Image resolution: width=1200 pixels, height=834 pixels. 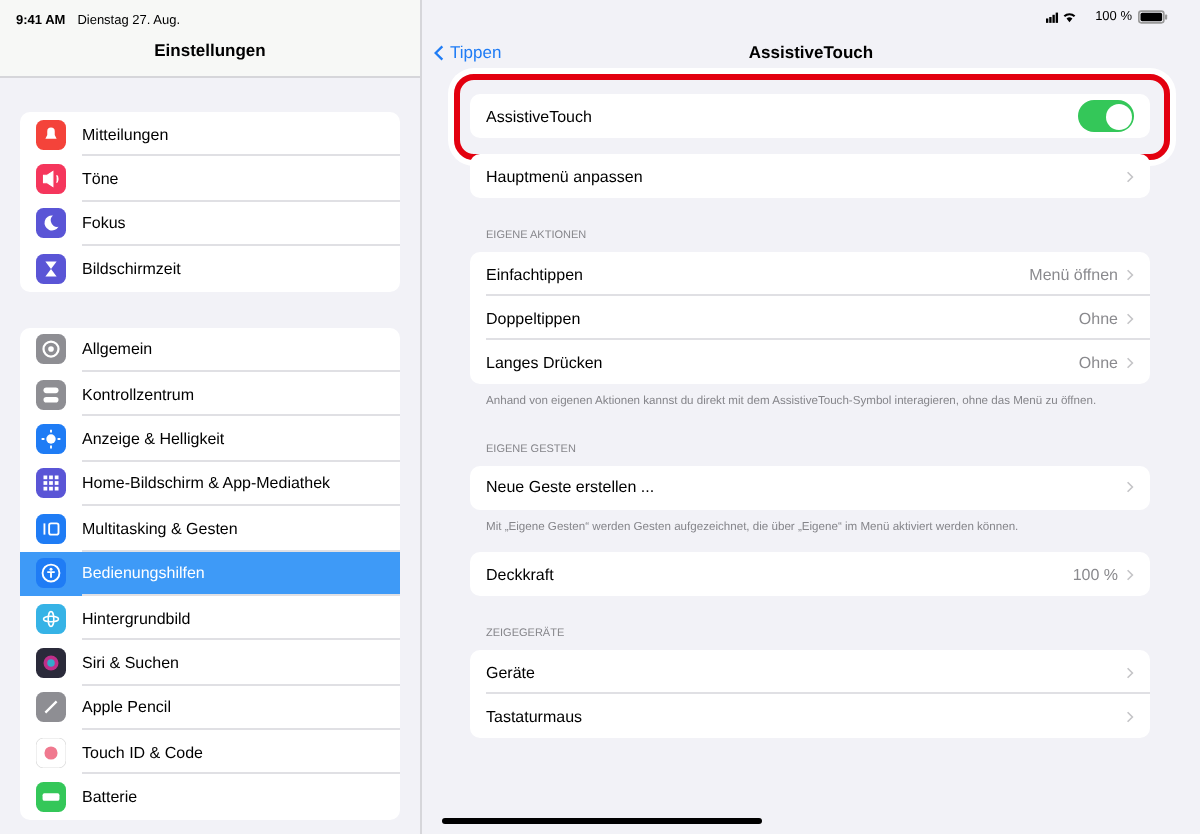 What do you see at coordinates (210, 752) in the screenshot?
I see `sidebar-item: Touch ID & Code` at bounding box center [210, 752].